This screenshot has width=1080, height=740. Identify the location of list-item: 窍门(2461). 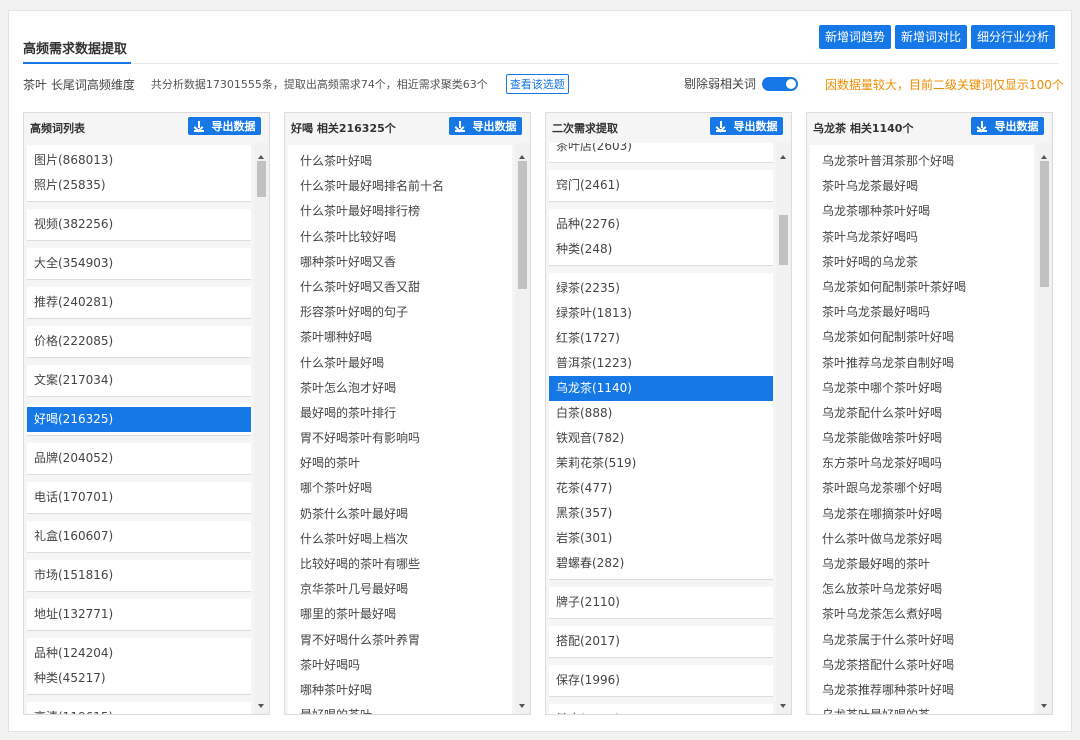
(661, 185).